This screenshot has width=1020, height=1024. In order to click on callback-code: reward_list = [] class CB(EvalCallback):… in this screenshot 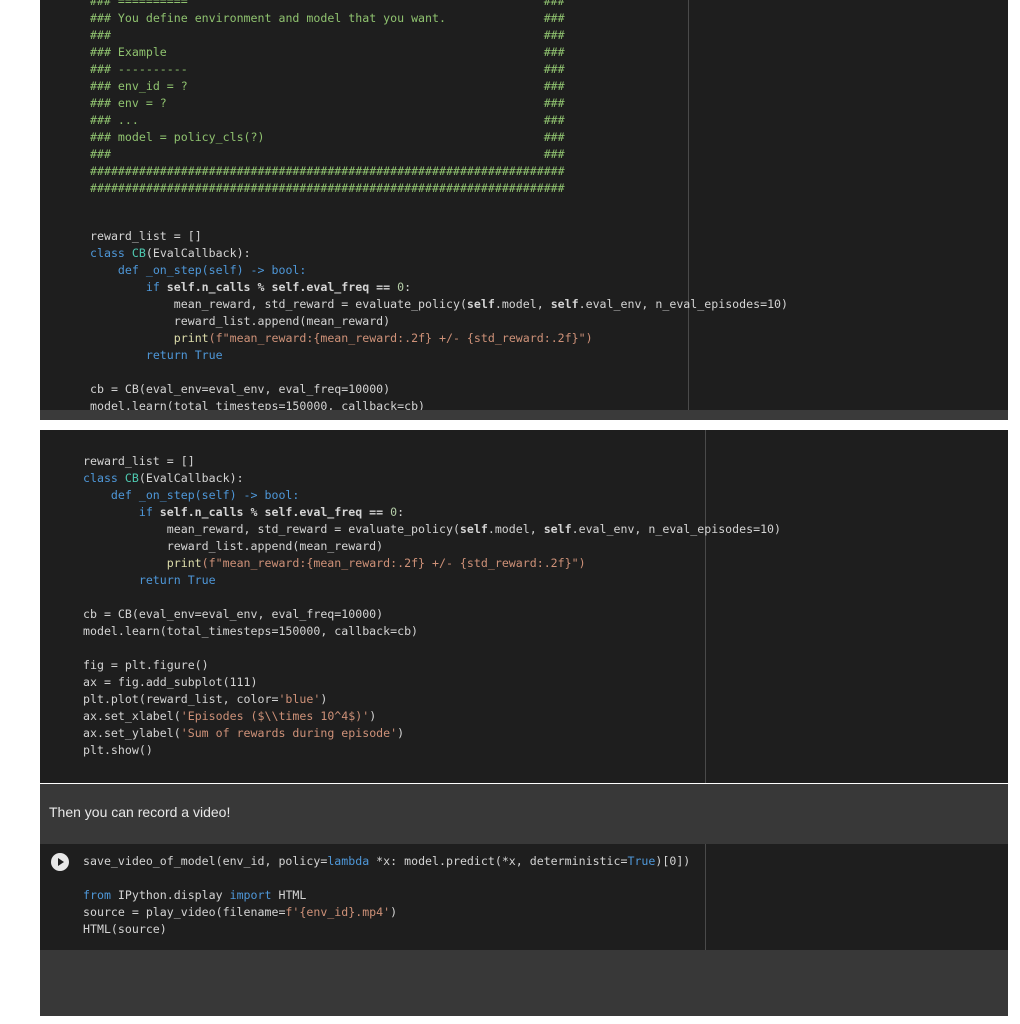, I will do `click(439, 321)`.